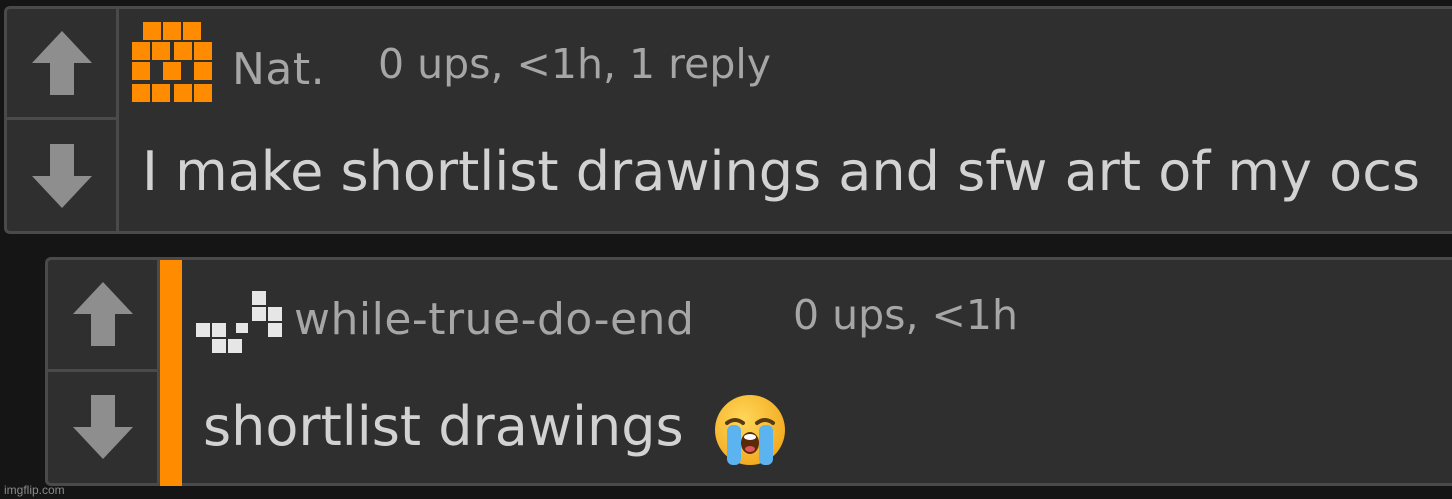  What do you see at coordinates (34, 490) in the screenshot?
I see `watermark: imgflip.com` at bounding box center [34, 490].